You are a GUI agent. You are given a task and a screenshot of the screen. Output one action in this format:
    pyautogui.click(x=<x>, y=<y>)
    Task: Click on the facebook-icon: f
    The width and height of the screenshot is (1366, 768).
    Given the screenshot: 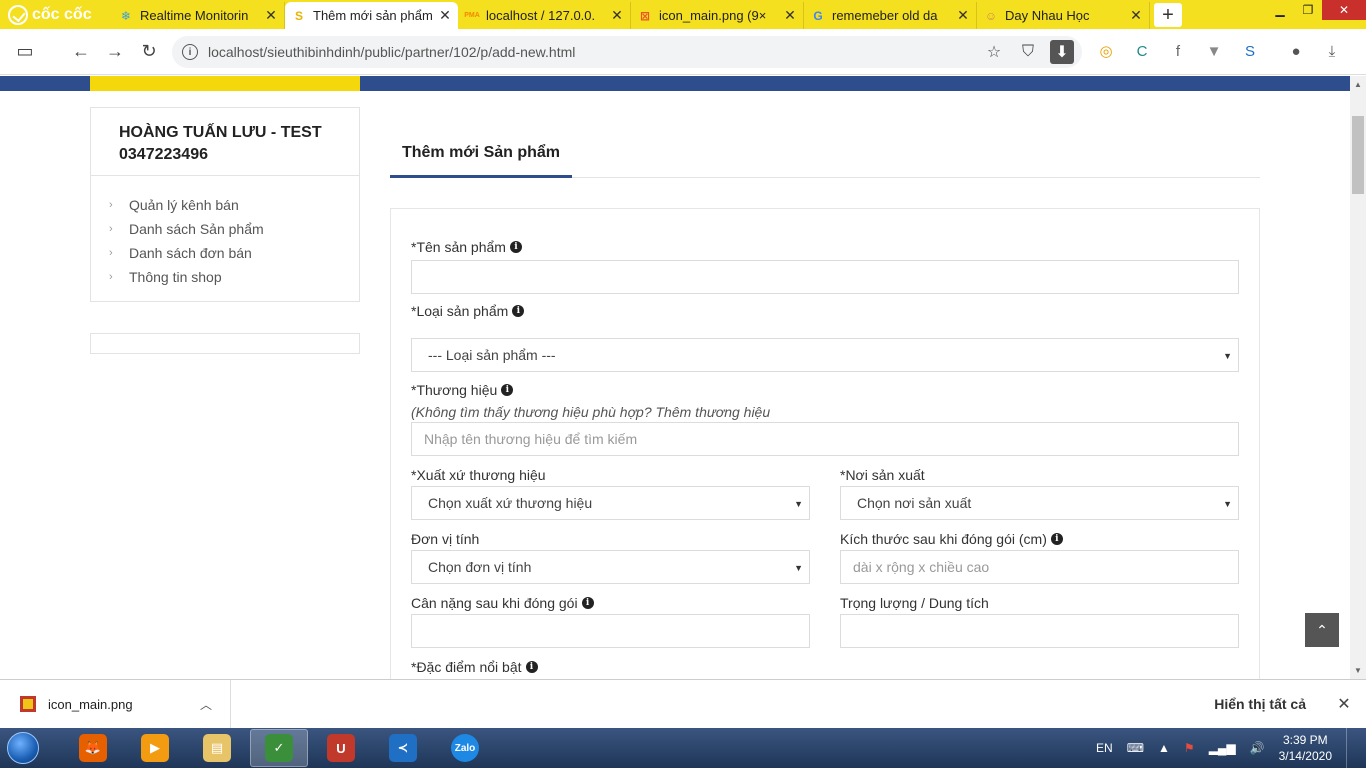 What is the action you would take?
    pyautogui.click(x=1178, y=51)
    